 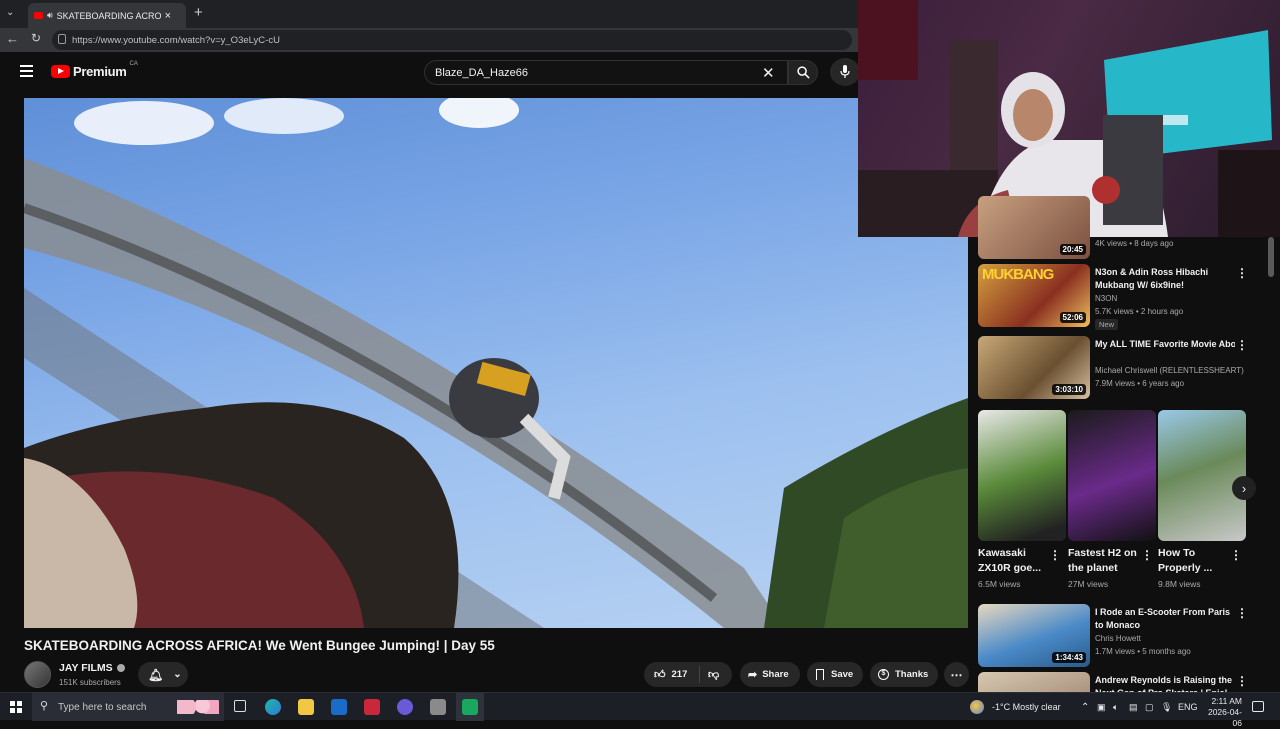 I want to click on microphone-icon: 🎙︎, so click(x=1166, y=707).